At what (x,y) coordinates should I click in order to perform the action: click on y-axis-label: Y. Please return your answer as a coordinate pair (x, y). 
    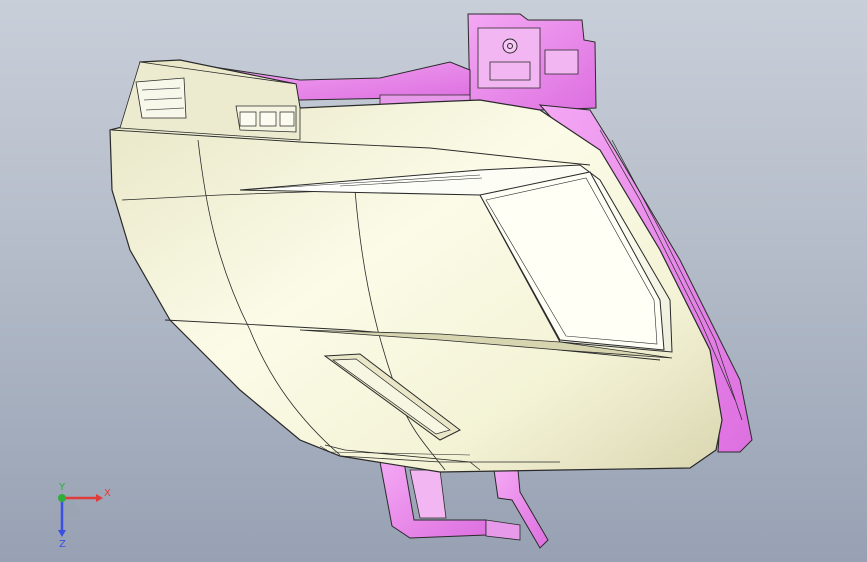
    Looking at the image, I should click on (62, 487).